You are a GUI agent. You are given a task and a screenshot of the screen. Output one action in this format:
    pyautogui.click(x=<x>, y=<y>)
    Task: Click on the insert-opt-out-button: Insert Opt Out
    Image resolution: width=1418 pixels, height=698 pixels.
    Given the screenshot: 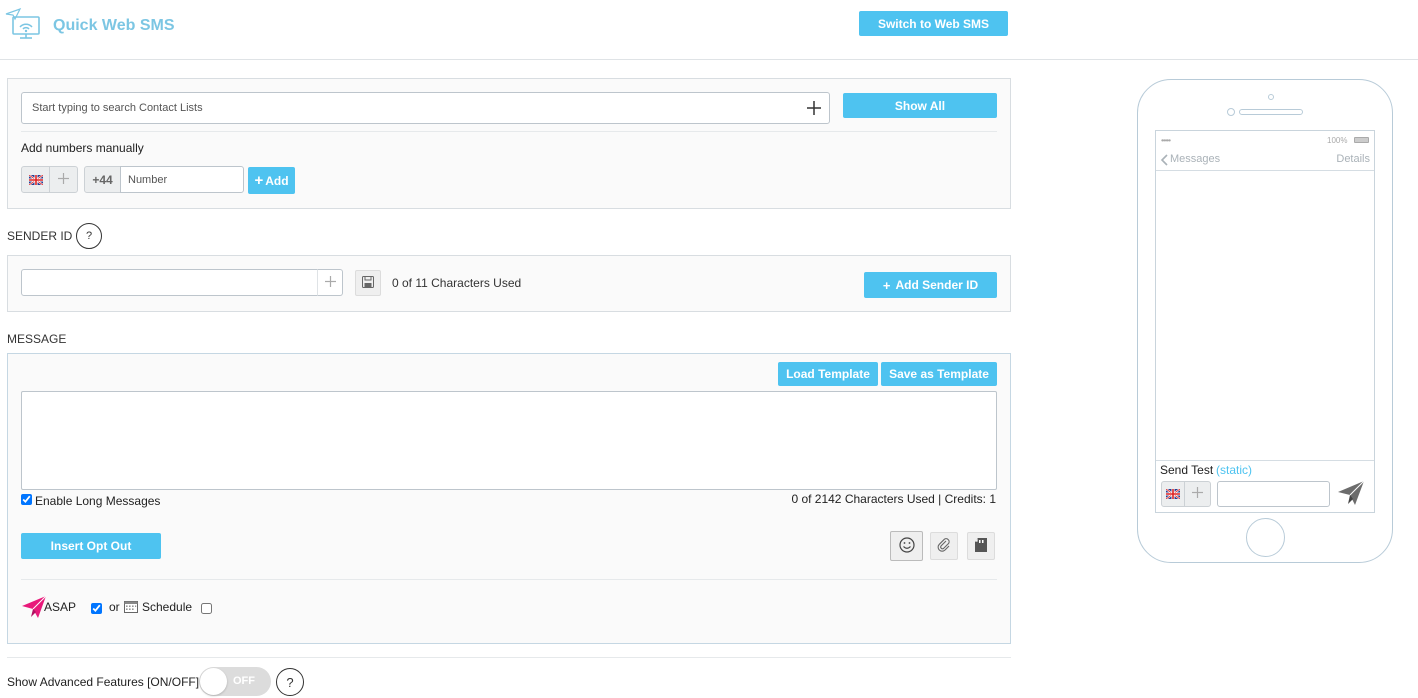 What is the action you would take?
    pyautogui.click(x=91, y=546)
    